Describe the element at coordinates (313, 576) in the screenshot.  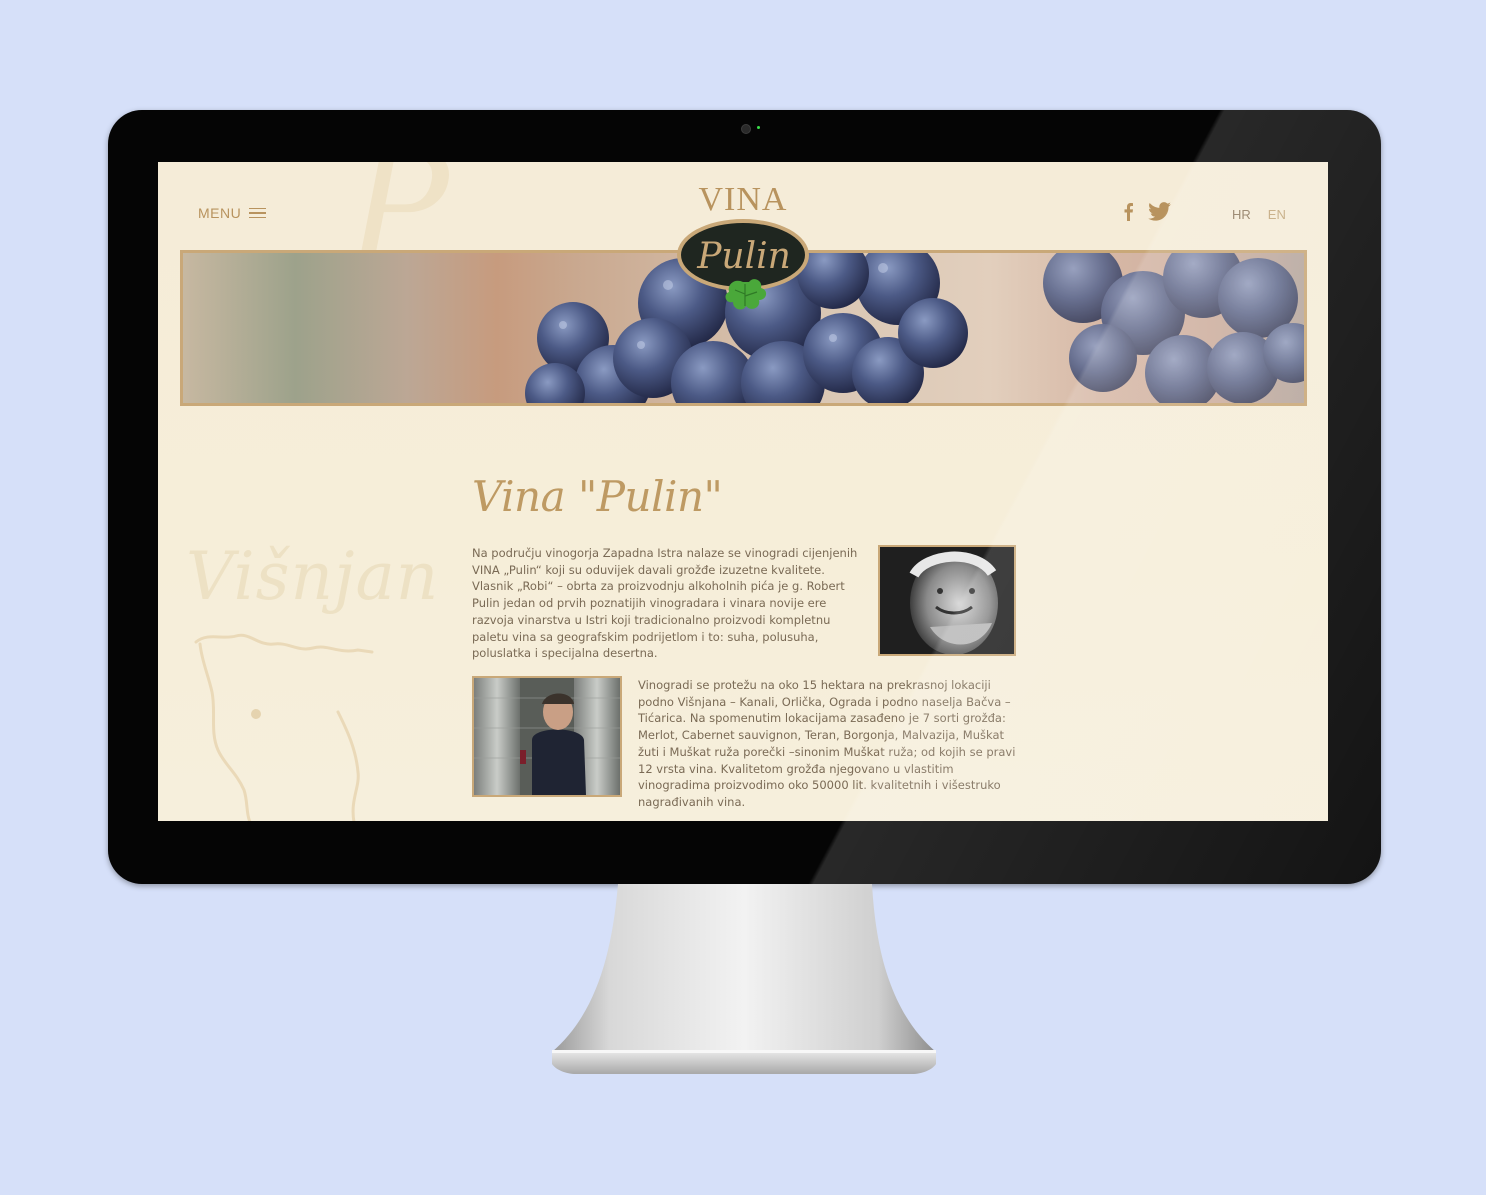
I see `background-town-name: Višnjan` at that location.